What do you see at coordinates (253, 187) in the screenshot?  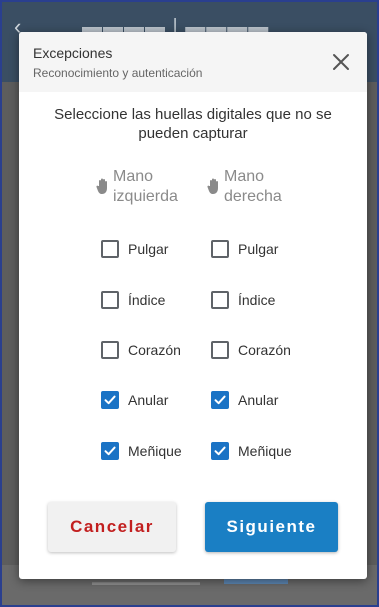 I see `right-hand-label: Mano derecha` at bounding box center [253, 187].